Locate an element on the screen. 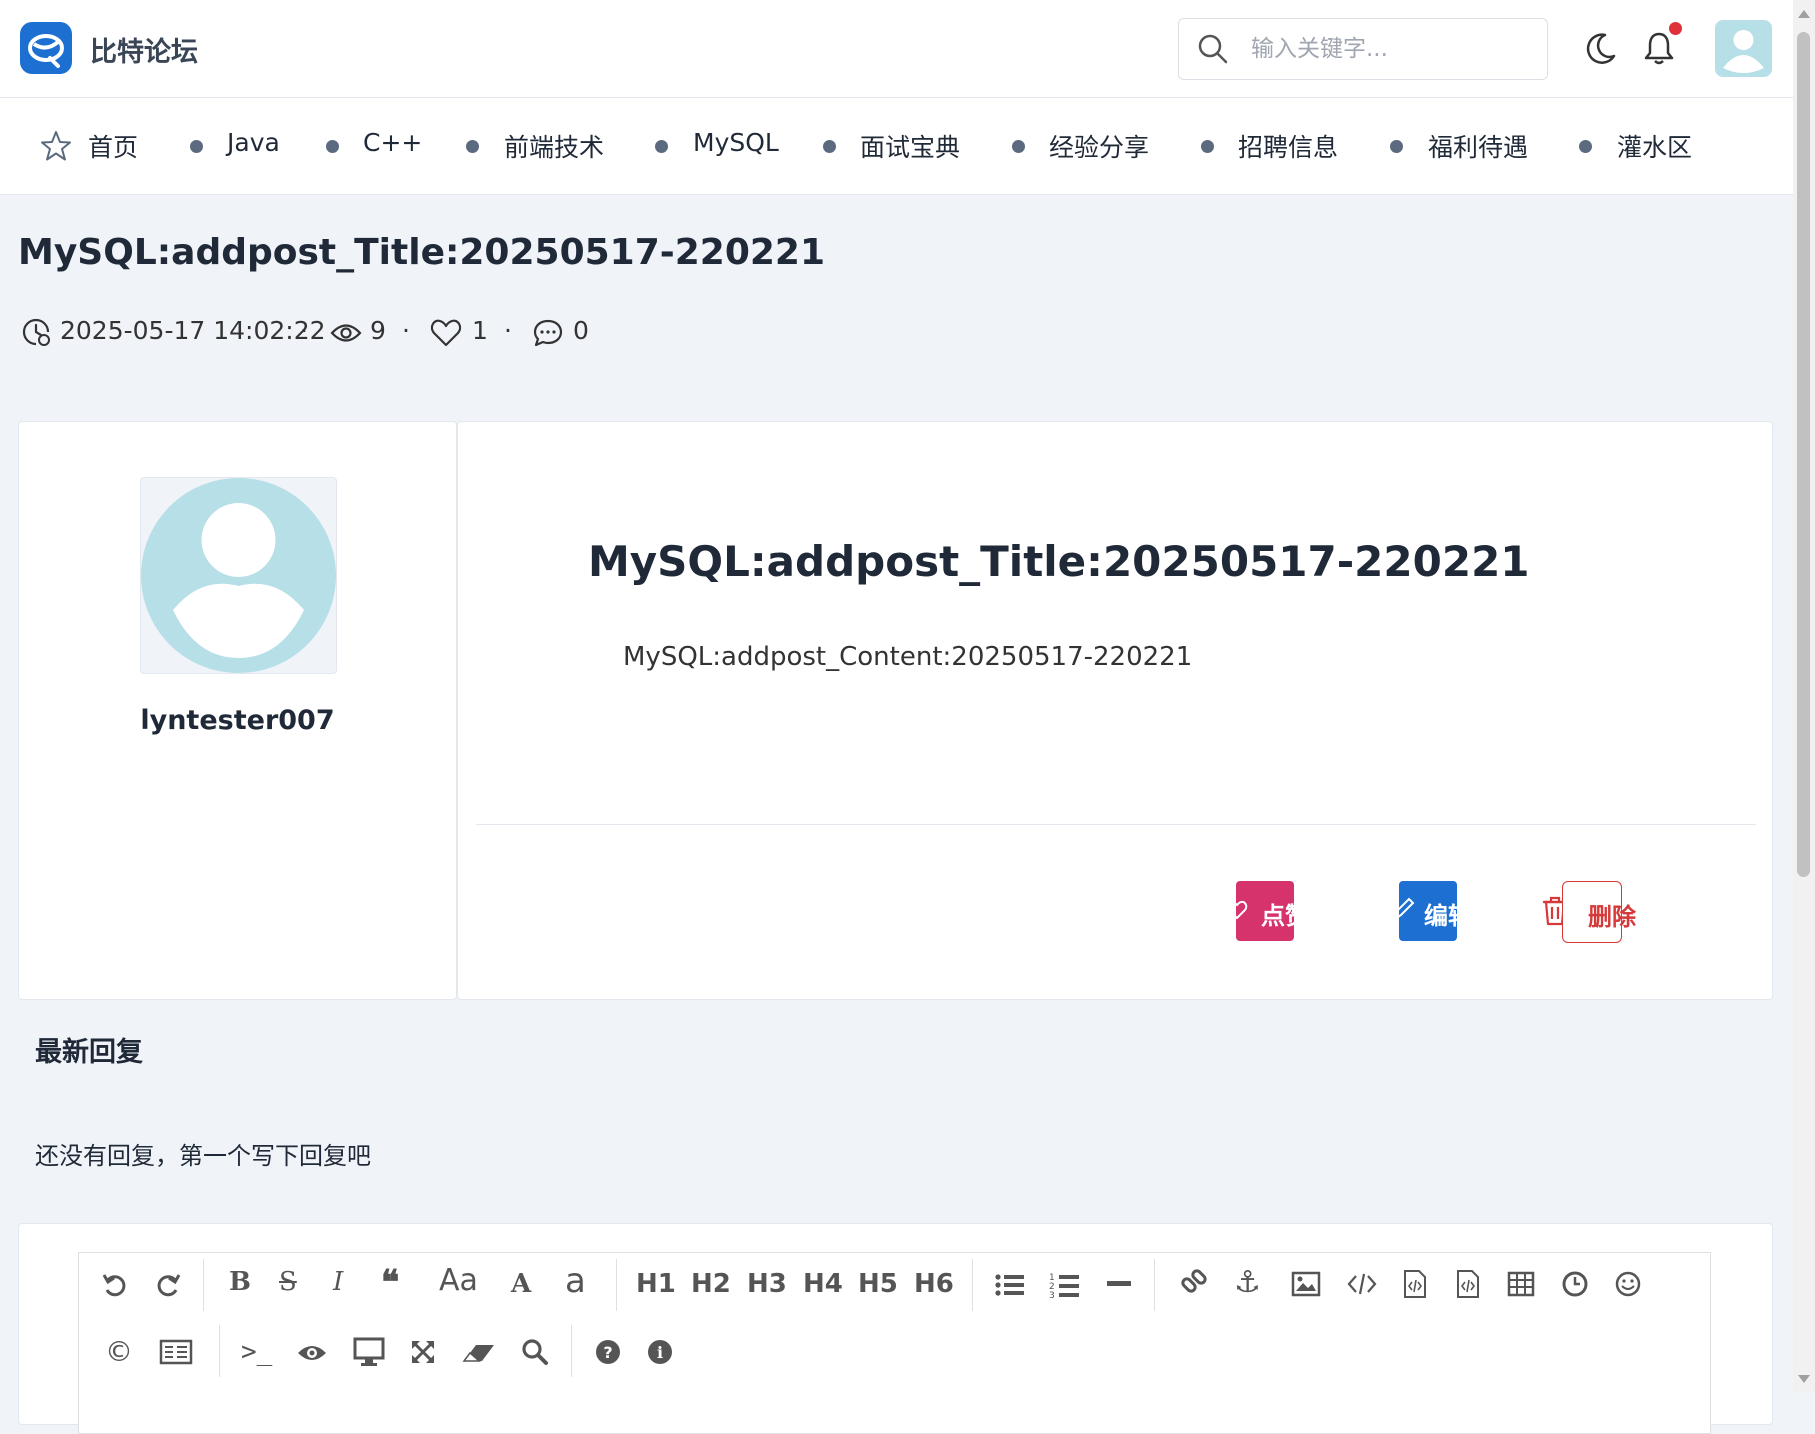 The image size is (1815, 1434). clear-icon is located at coordinates (479, 1353).